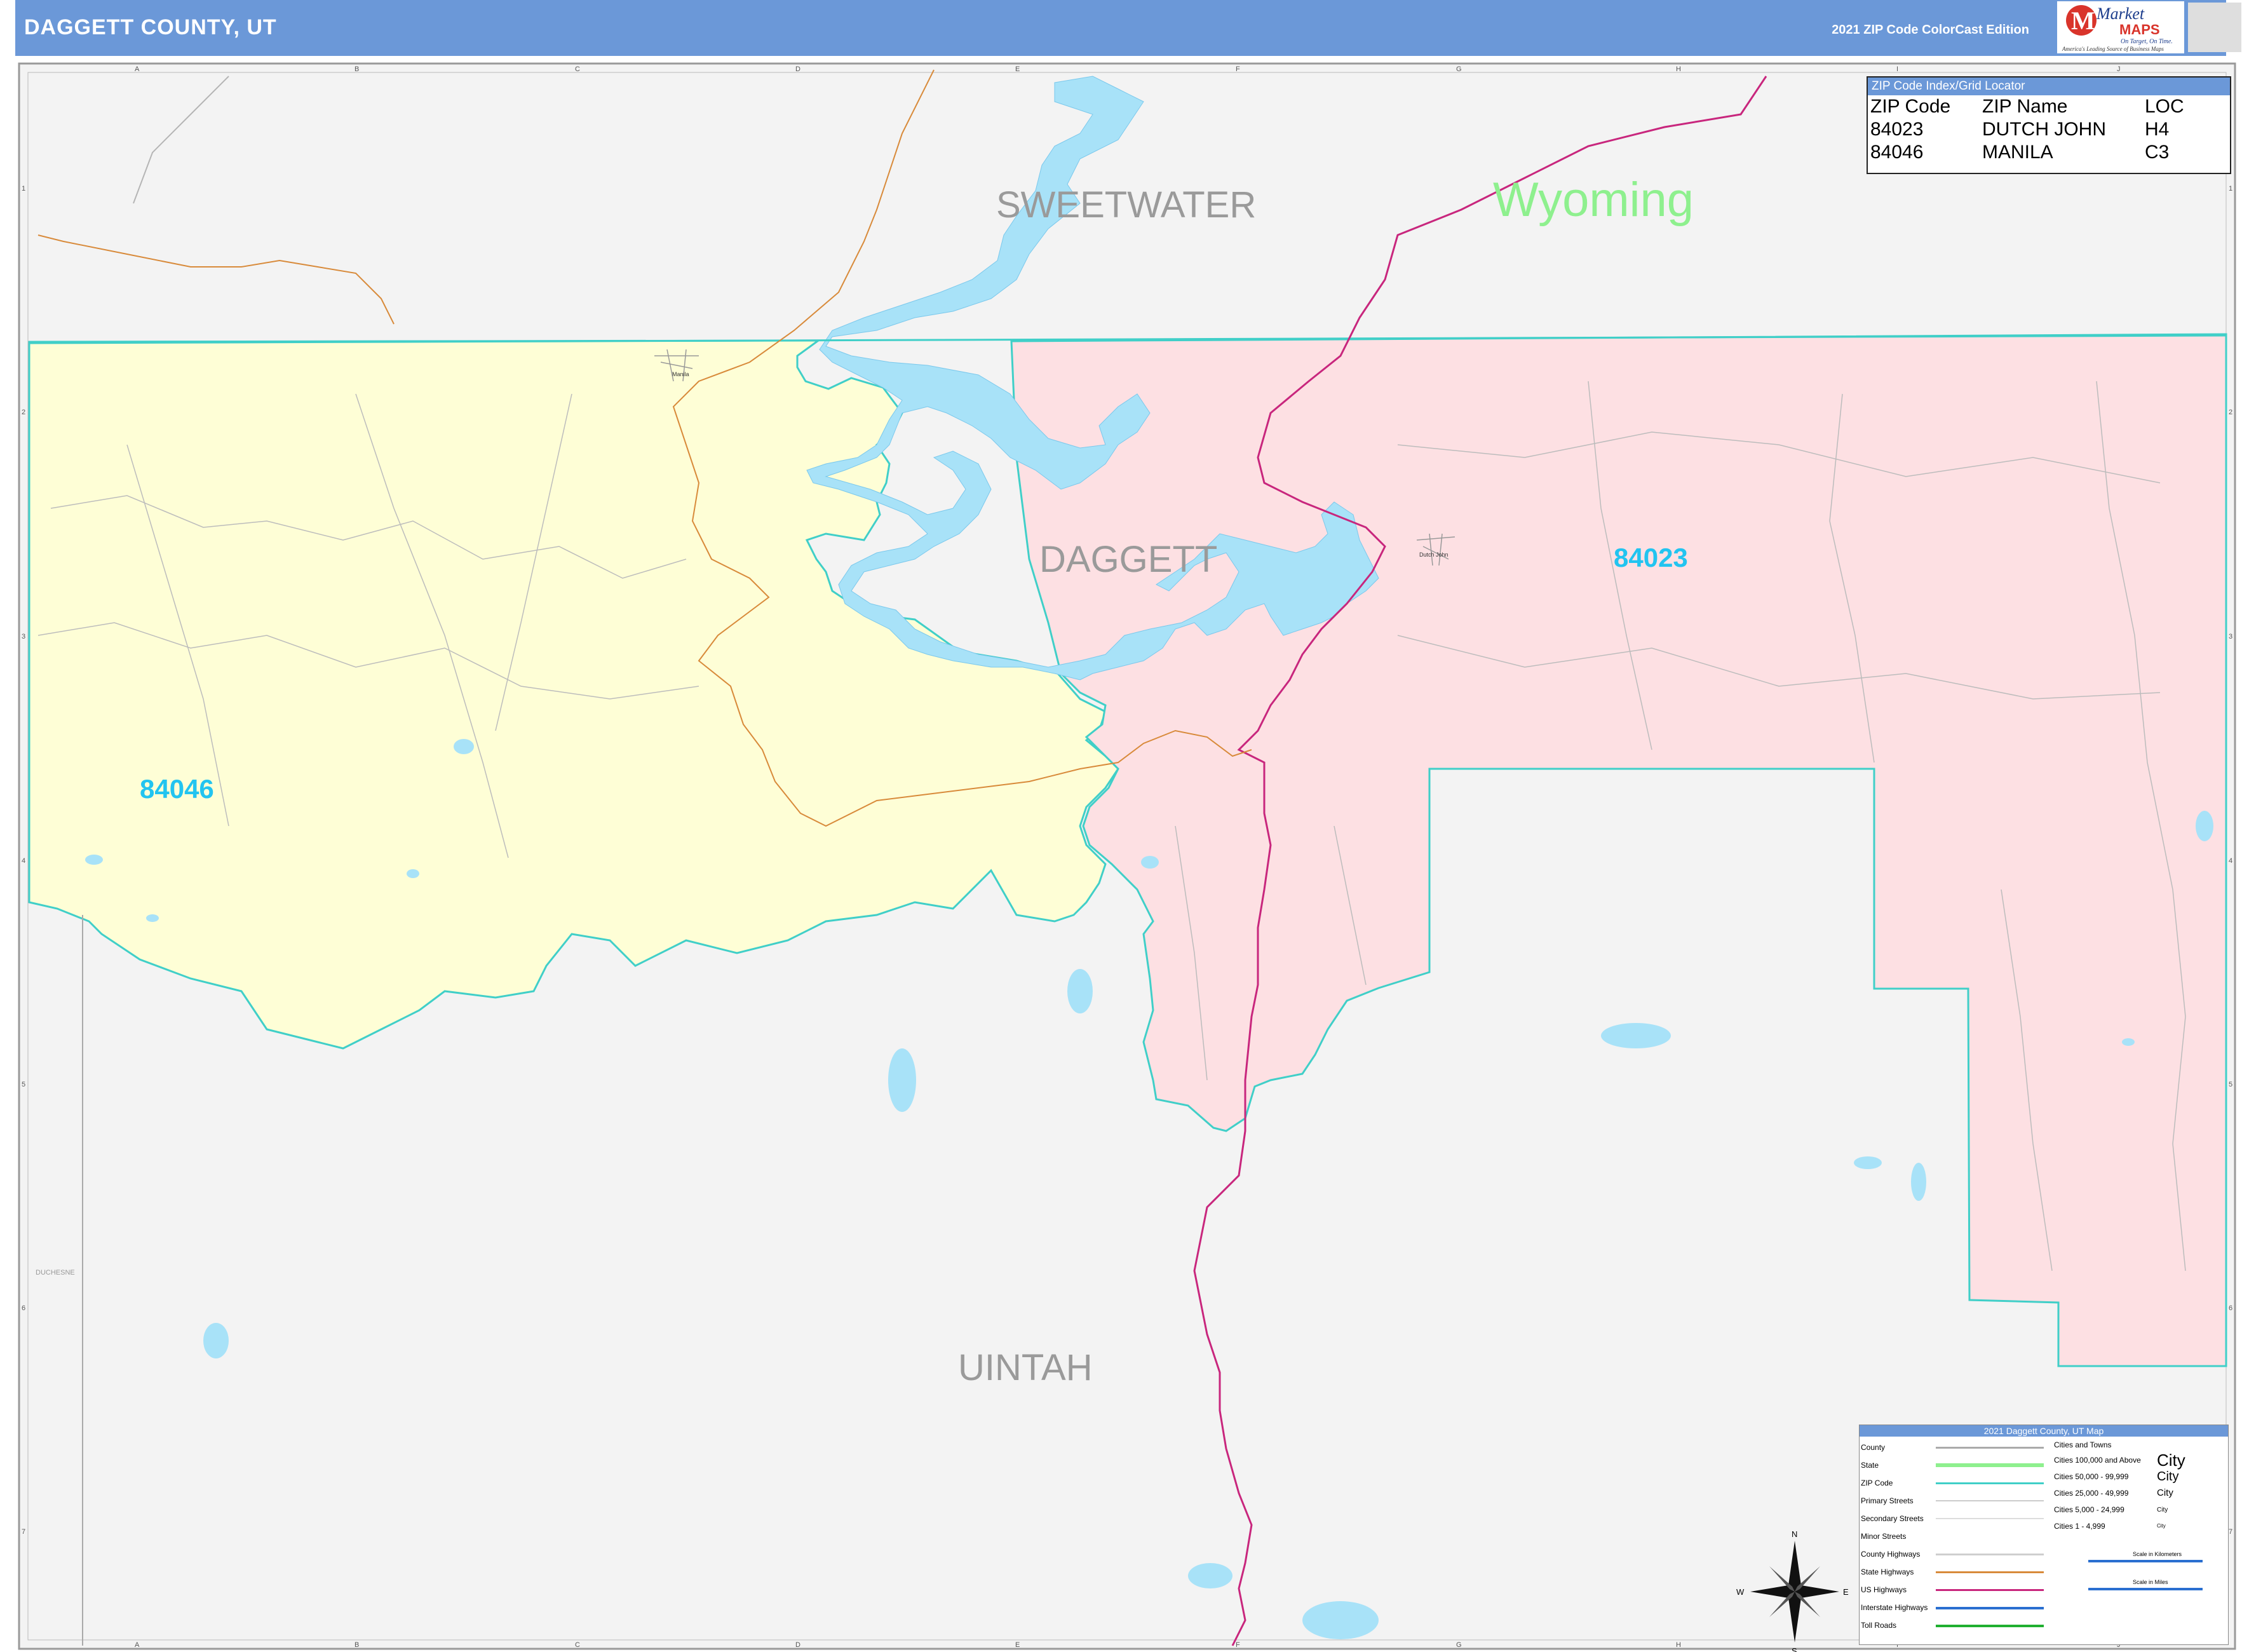 The image size is (2242, 1652). Describe the element at coordinates (2145, 1589) in the screenshot. I see `legend-scale-mi-bar` at that location.